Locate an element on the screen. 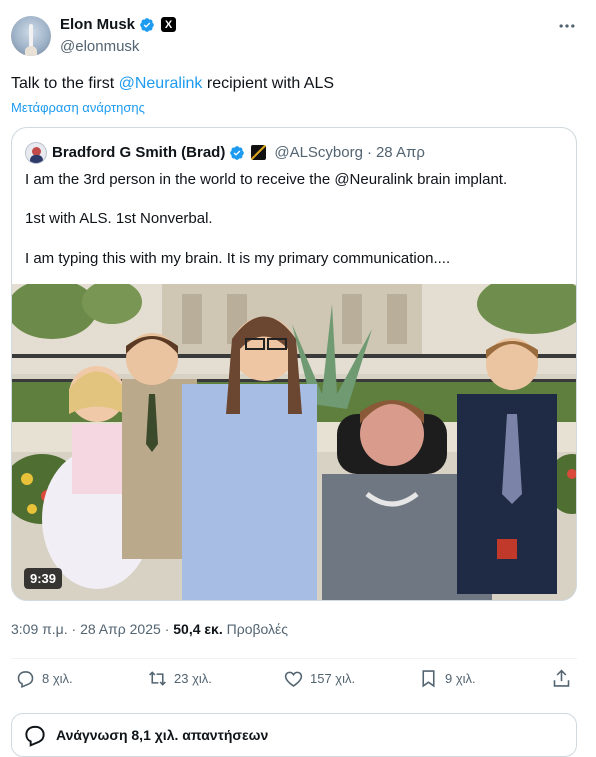 Image resolution: width=596 pixels, height=757 pixels. views-label: Προβολές is located at coordinates (257, 629).